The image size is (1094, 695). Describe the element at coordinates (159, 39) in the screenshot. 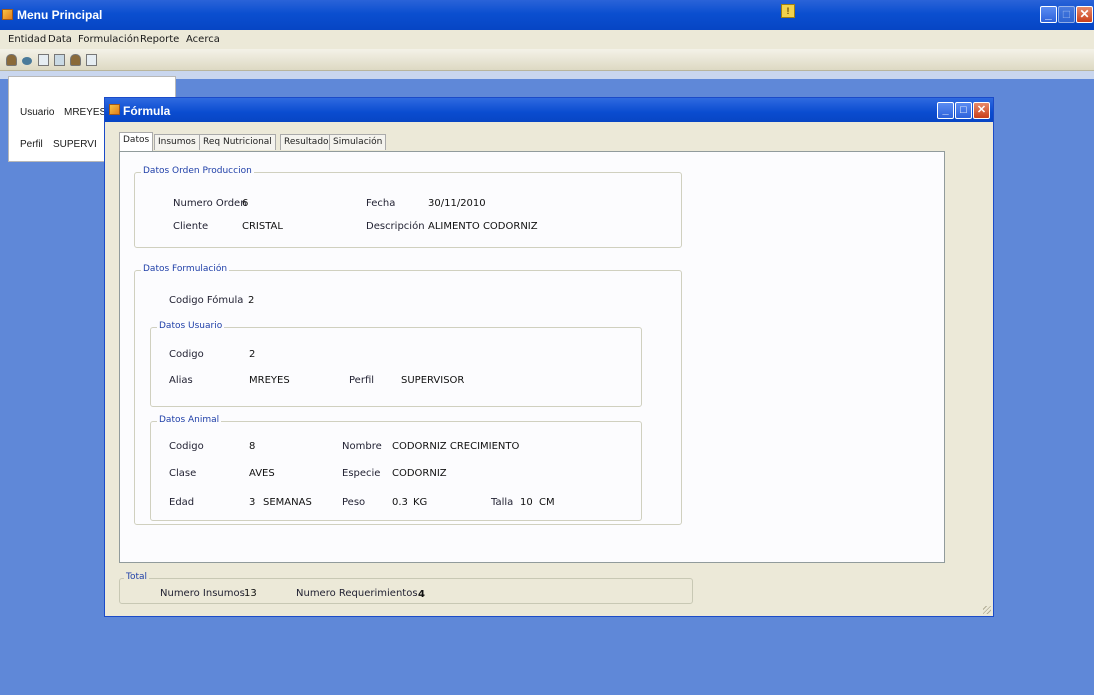

I see `menu-reporte: Reporte` at that location.